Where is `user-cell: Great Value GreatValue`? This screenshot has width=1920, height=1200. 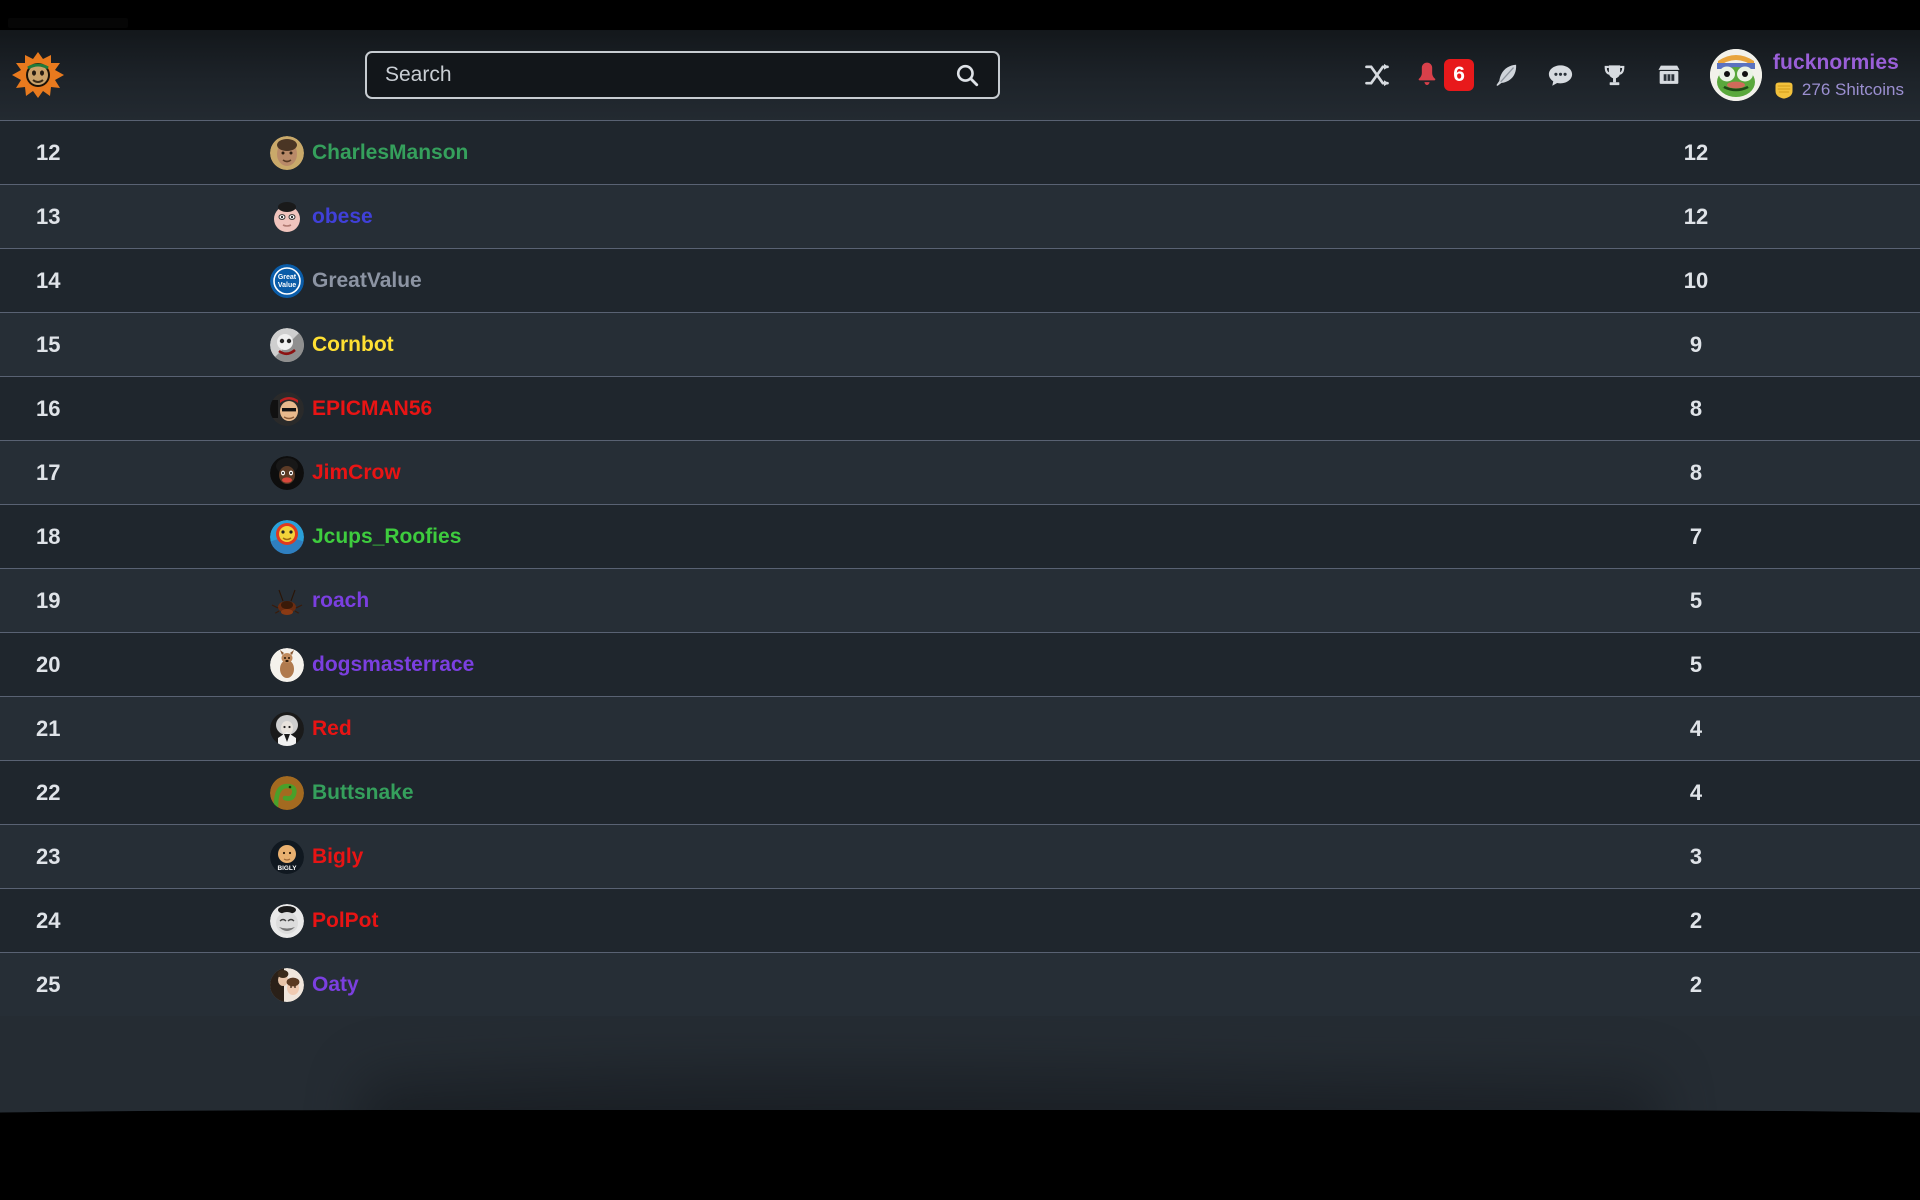 user-cell: Great Value GreatValue is located at coordinates (878, 280).